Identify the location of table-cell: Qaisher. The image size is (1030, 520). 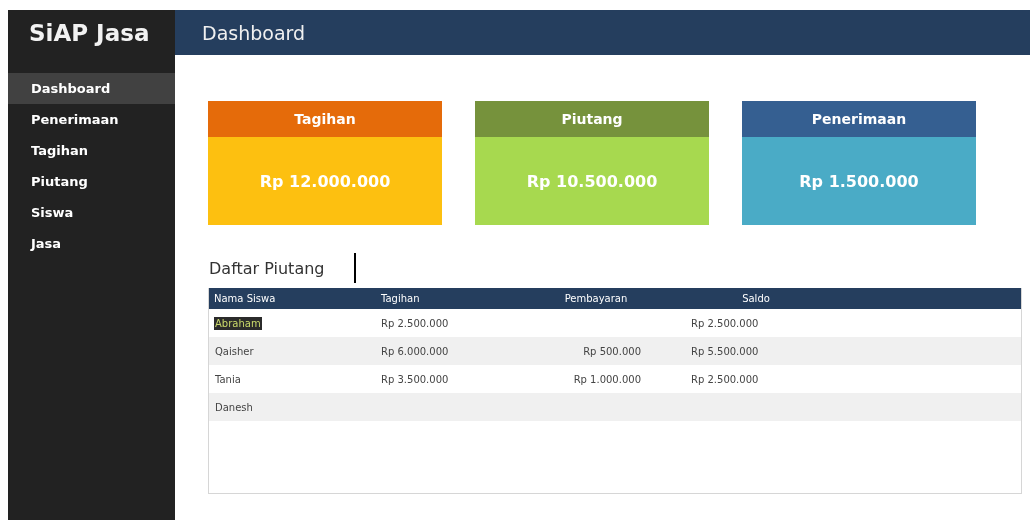
(234, 351).